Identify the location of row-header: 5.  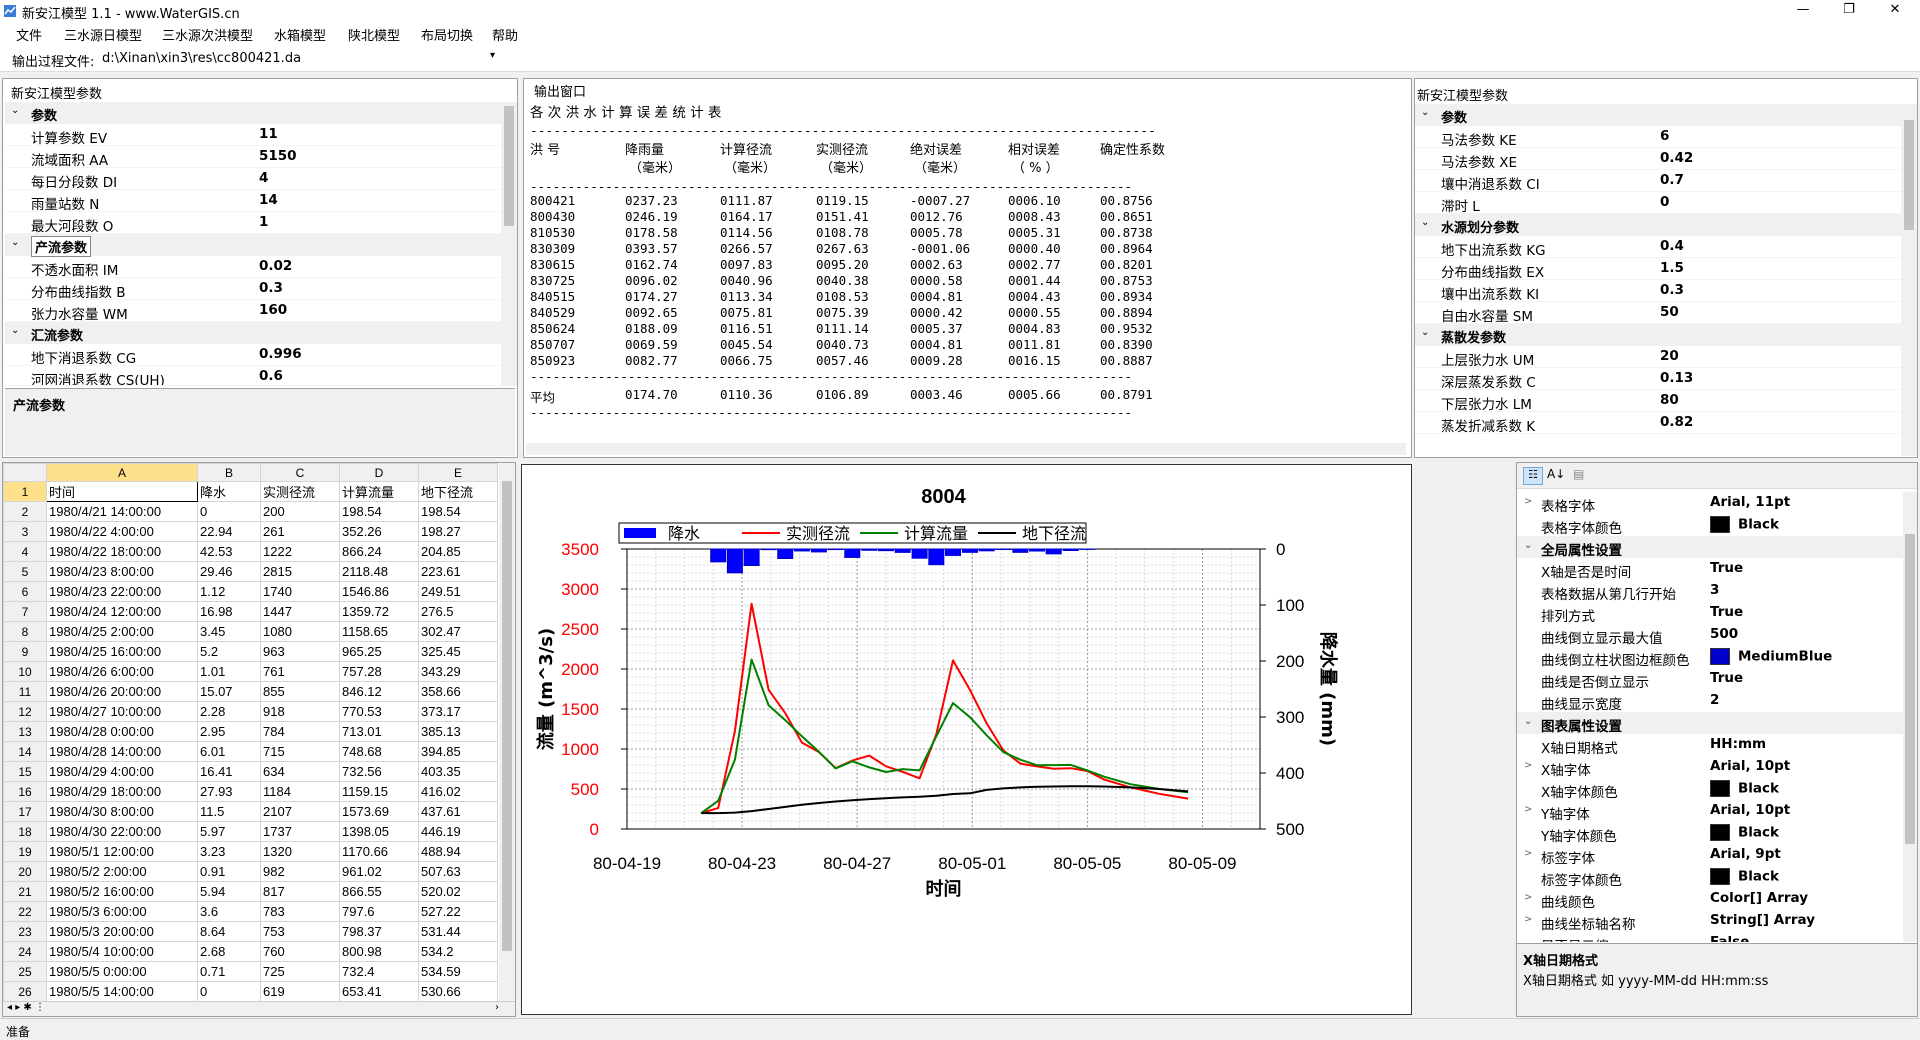
(25, 571).